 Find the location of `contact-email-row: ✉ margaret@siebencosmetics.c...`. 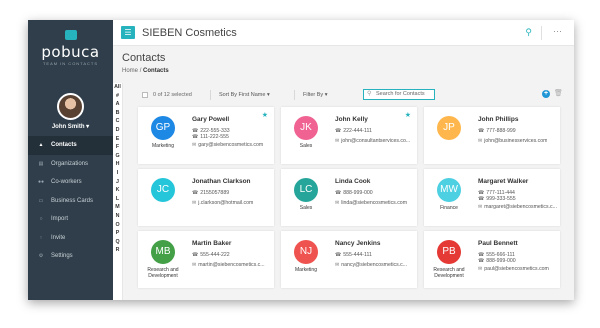

contact-email-row: ✉ margaret@siebencosmetics.c... is located at coordinates (517, 207).